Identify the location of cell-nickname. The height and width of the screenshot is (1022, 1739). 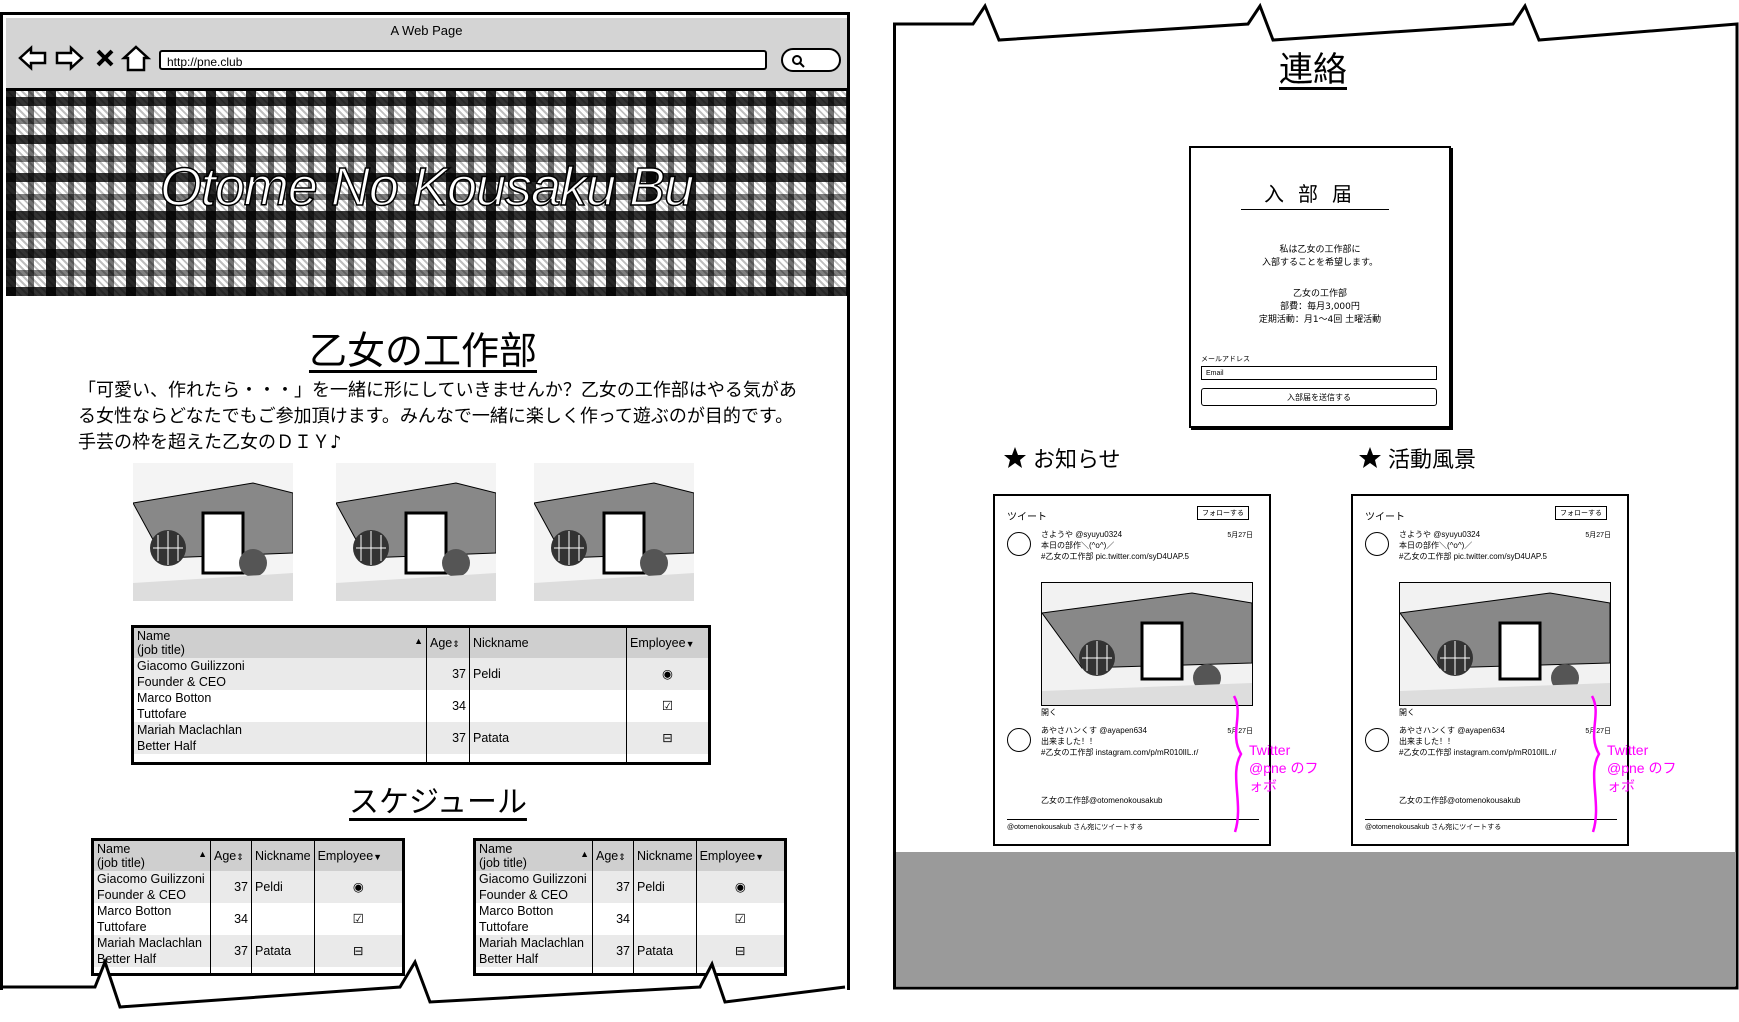
(548, 706).